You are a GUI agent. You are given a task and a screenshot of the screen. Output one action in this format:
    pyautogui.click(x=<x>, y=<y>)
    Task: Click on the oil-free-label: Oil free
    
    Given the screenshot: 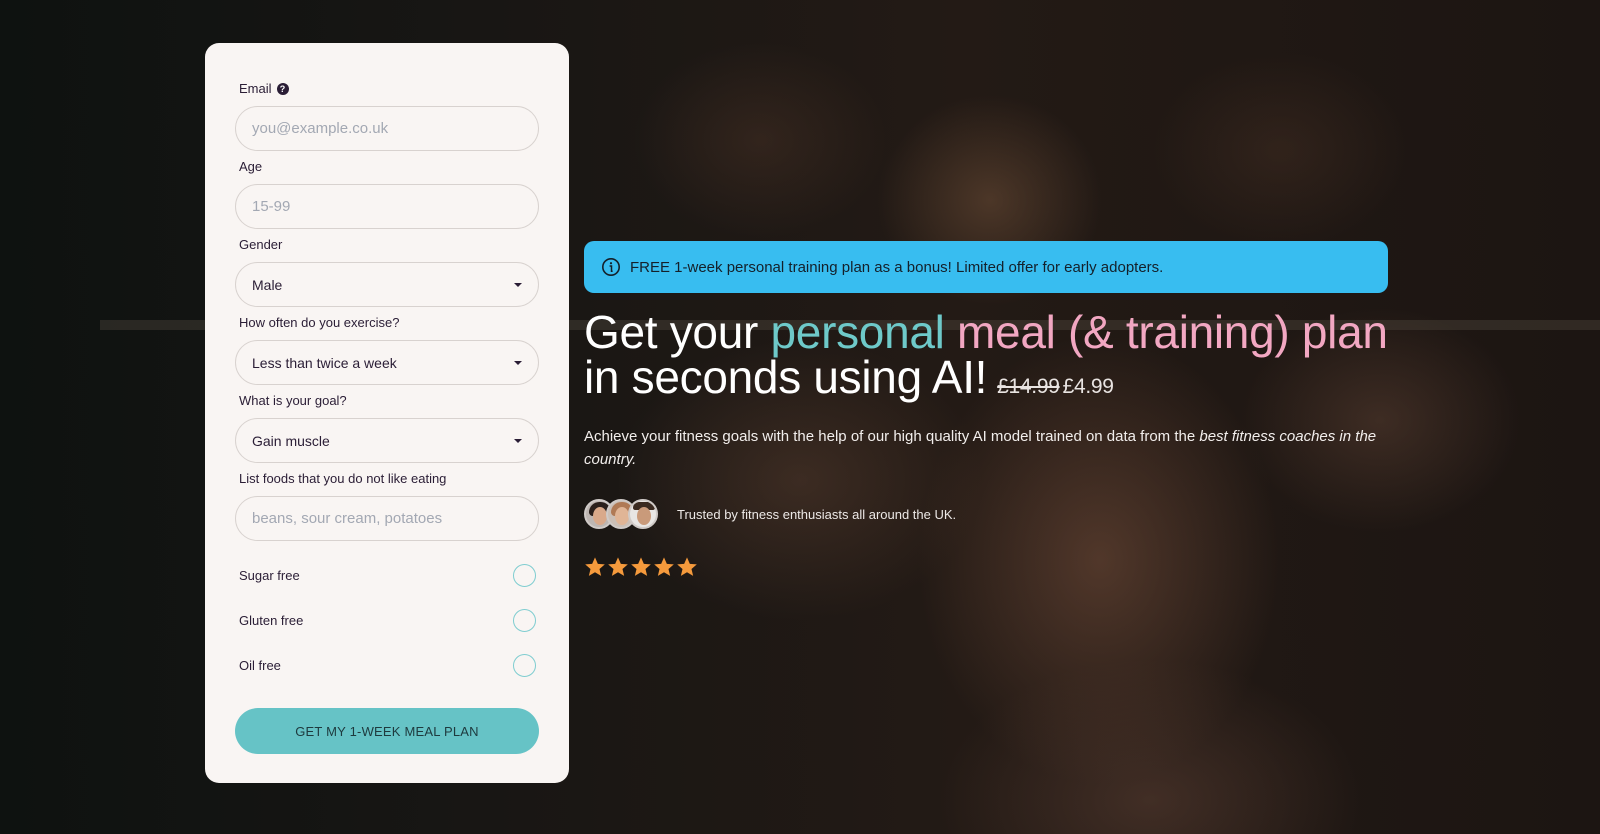 What is the action you would take?
    pyautogui.click(x=260, y=665)
    